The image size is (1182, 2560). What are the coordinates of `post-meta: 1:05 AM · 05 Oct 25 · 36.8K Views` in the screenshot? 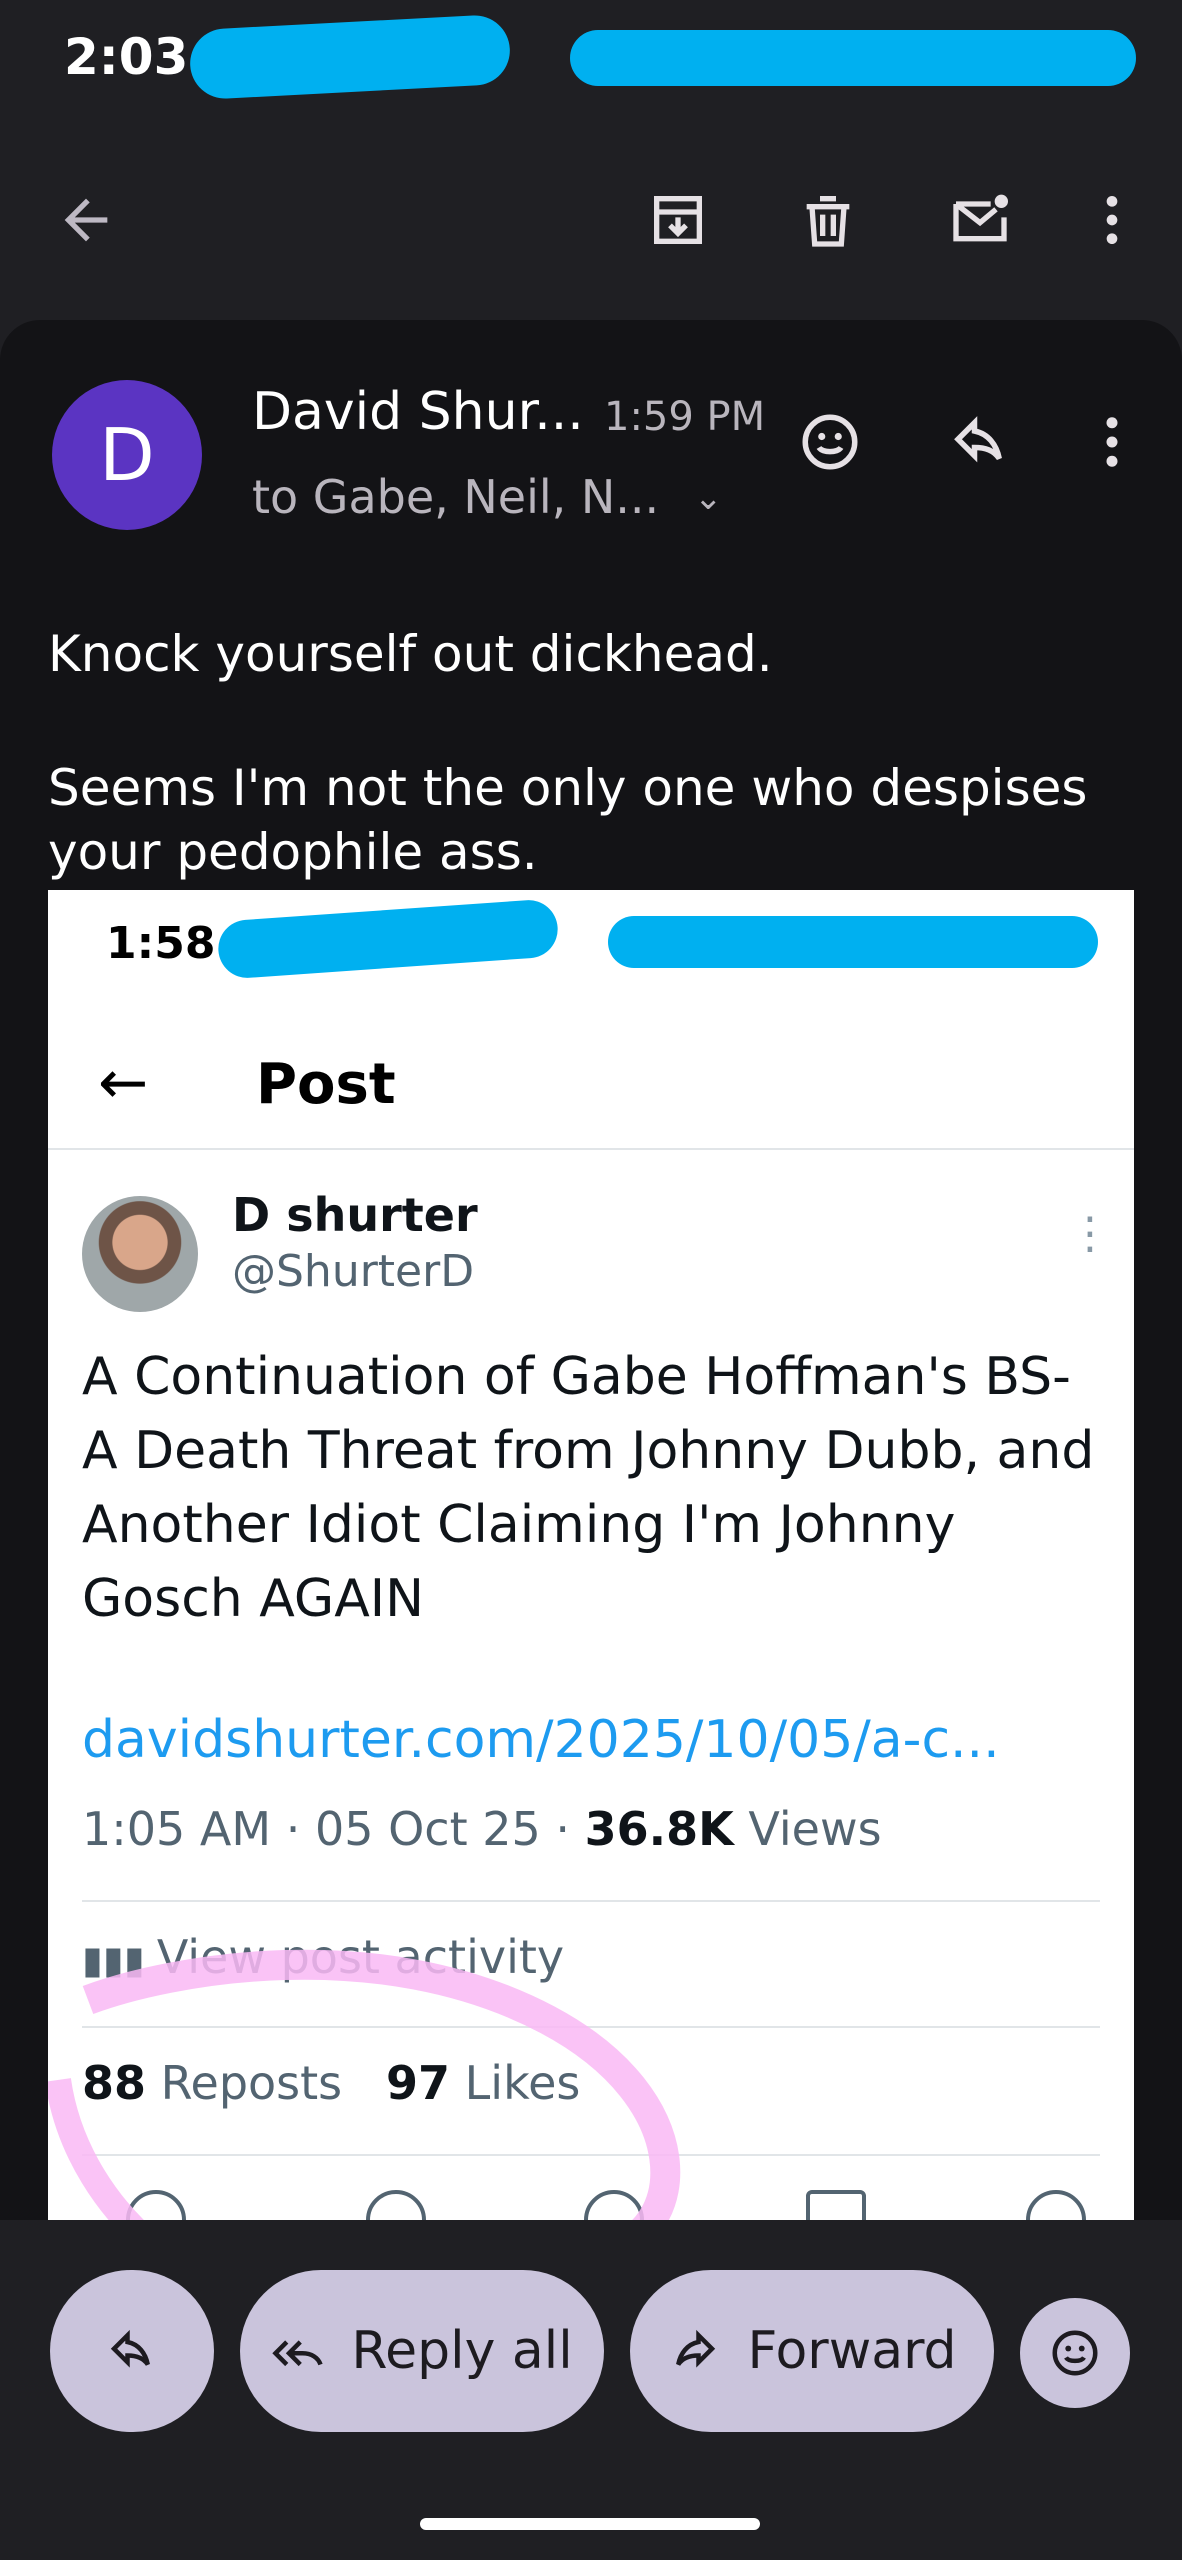 It's located at (482, 1829).